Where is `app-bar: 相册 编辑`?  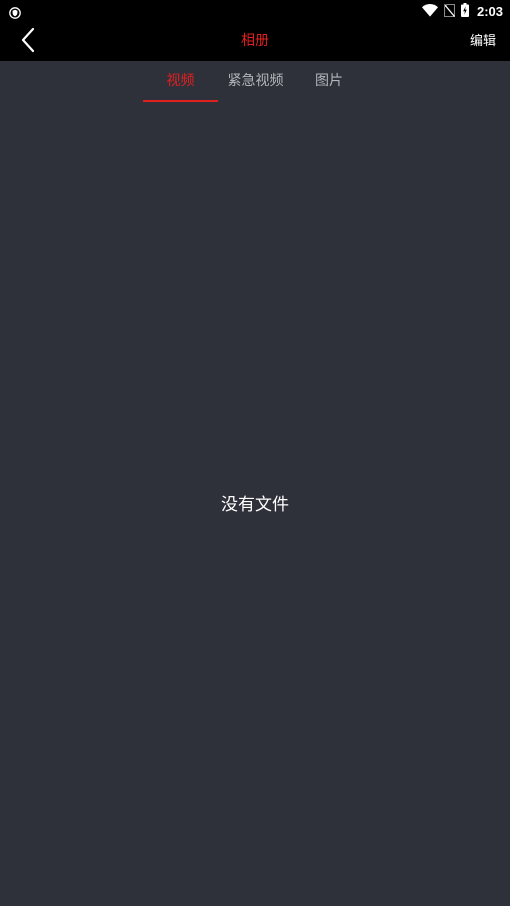
app-bar: 相册 编辑 is located at coordinates (255, 41).